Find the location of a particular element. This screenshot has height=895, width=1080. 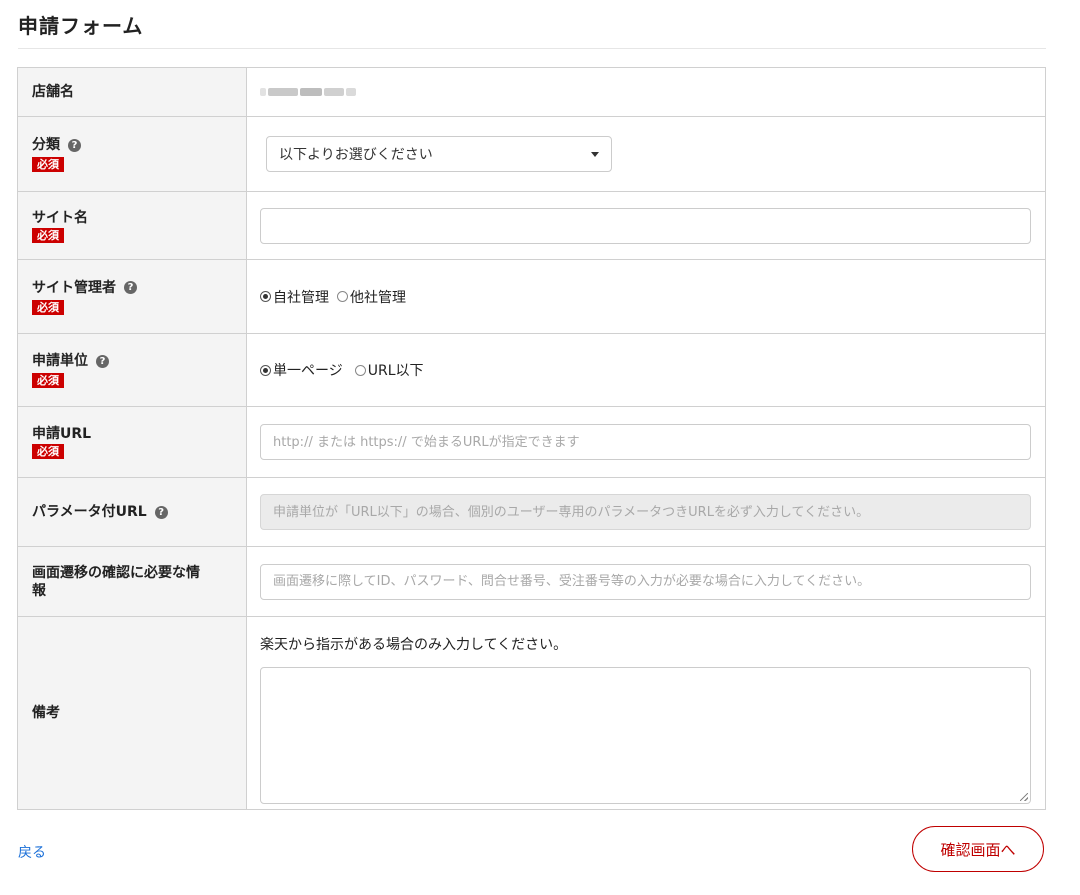

row-category: 分類 ? 必須 以下よりお選びください is located at coordinates (531, 154).